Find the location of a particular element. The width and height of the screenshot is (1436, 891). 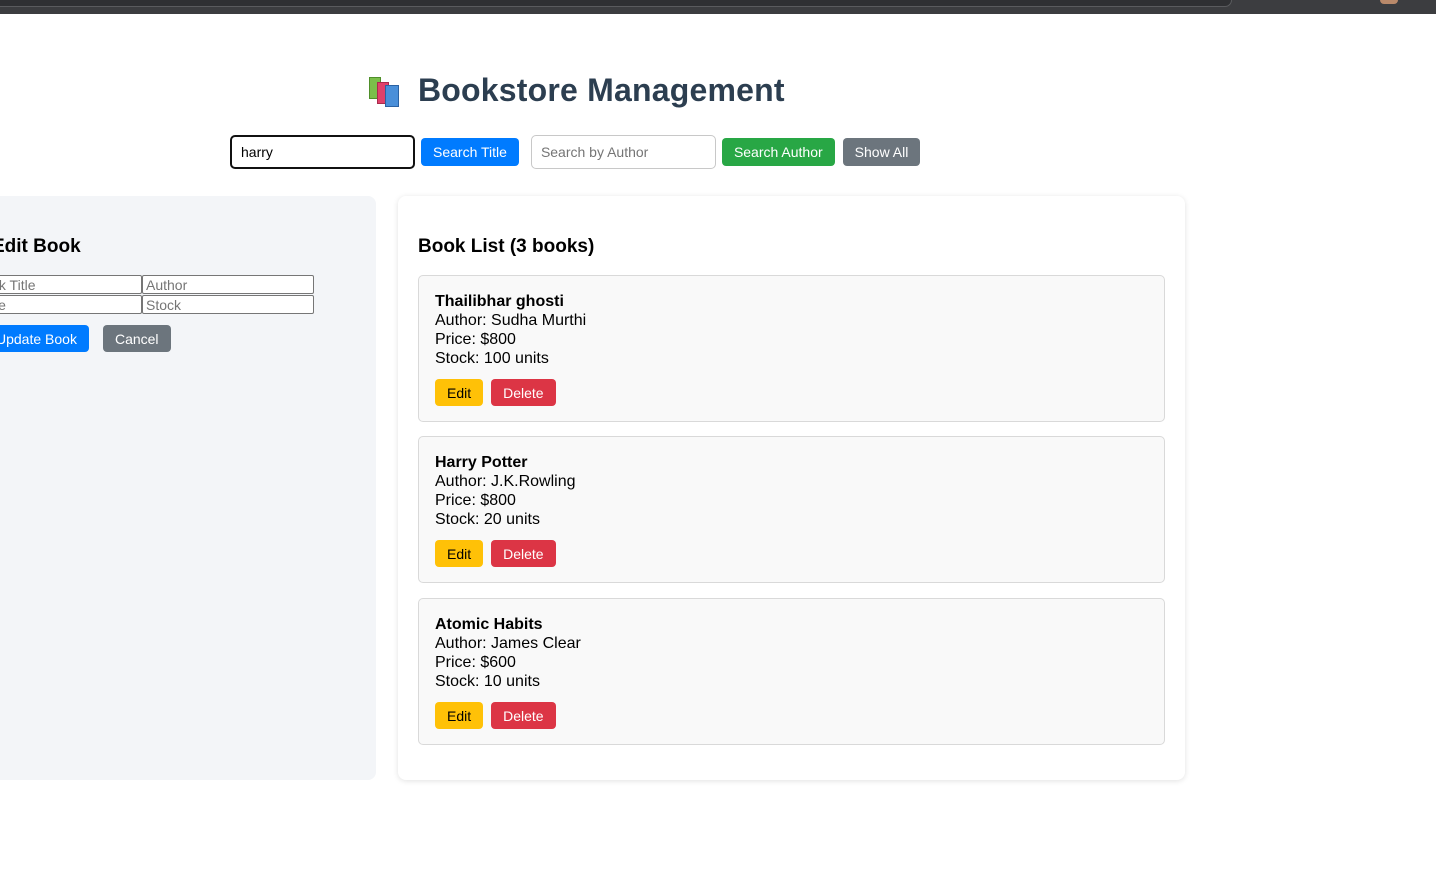

search-title-input is located at coordinates (322, 152).